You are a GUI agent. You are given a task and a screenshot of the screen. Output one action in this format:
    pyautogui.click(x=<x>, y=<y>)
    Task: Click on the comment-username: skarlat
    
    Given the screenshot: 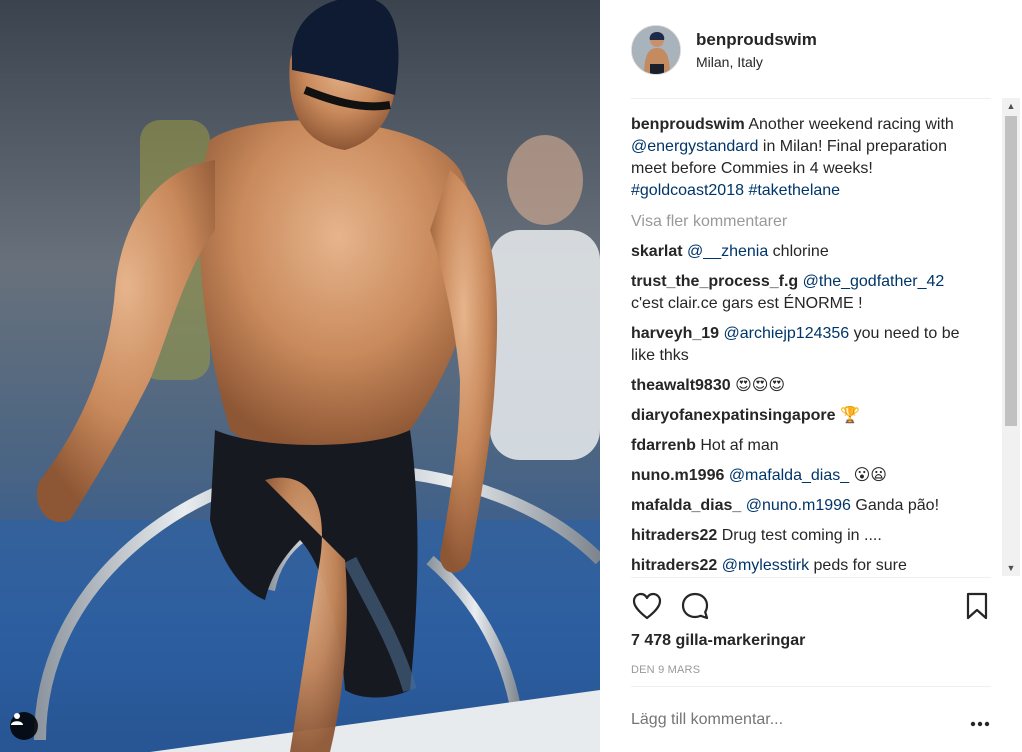 What is the action you would take?
    pyautogui.click(x=657, y=251)
    